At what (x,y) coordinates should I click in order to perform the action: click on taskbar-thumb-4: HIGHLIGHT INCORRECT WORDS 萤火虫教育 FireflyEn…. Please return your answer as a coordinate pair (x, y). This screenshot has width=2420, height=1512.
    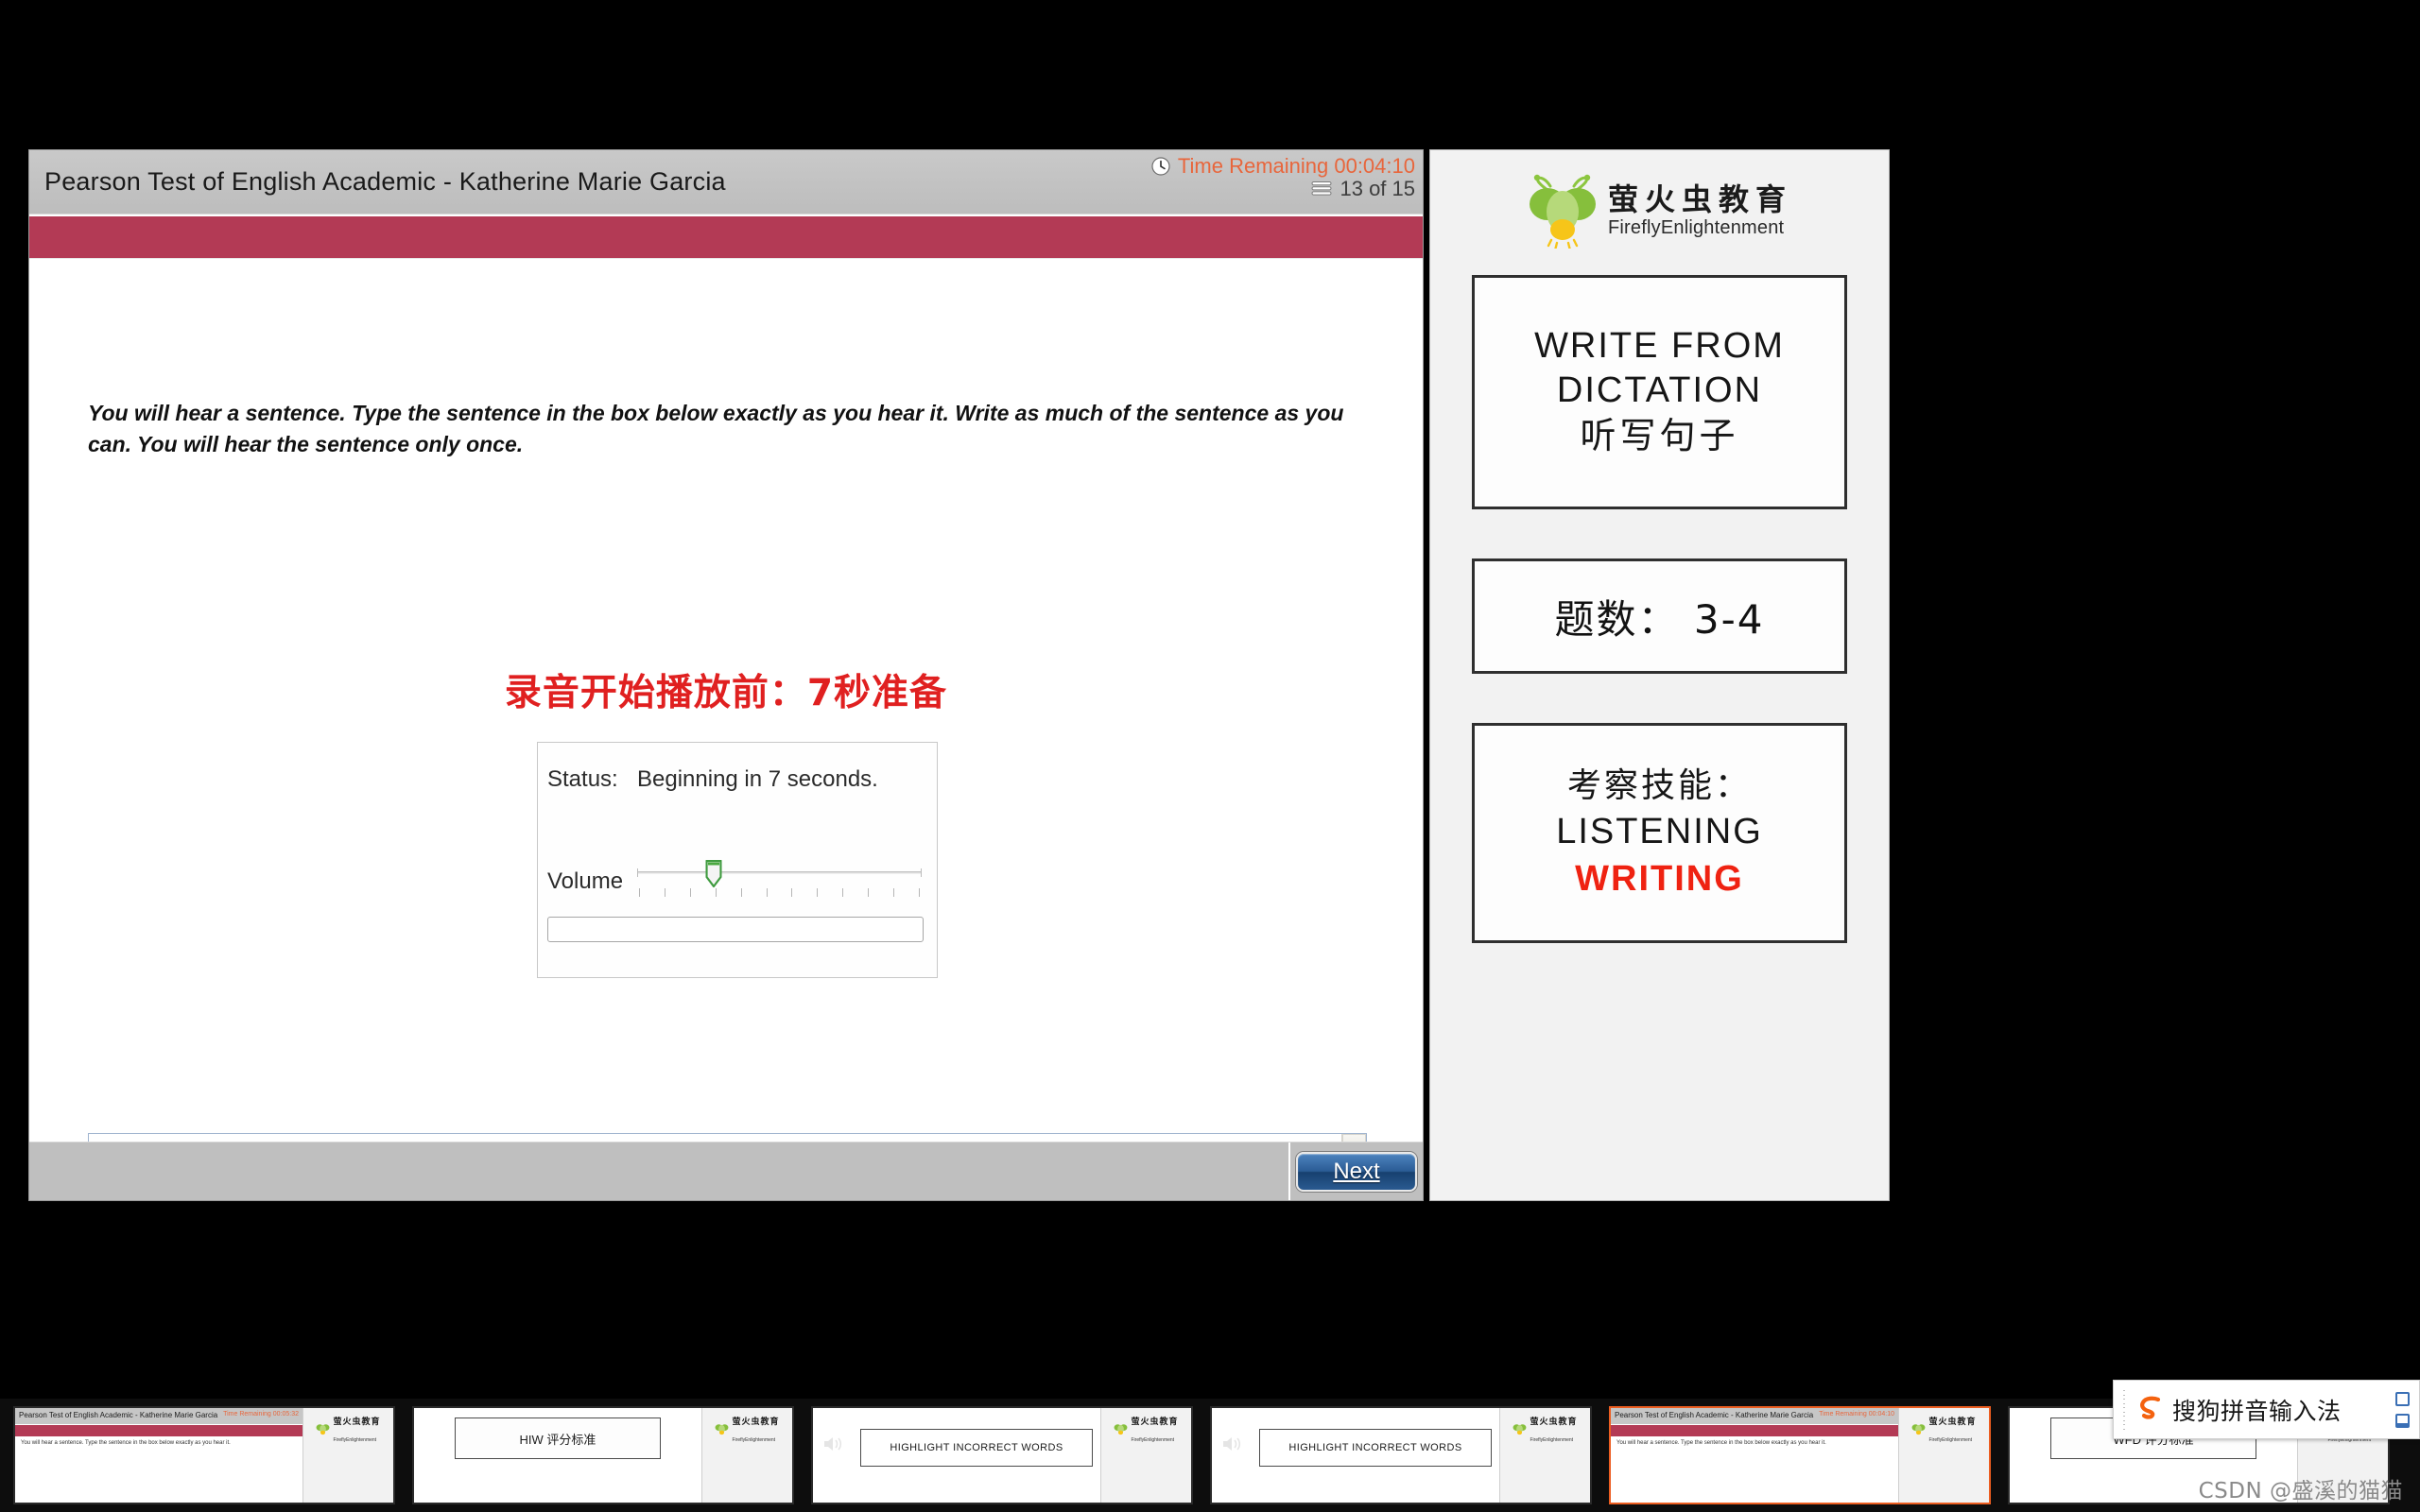
    Looking at the image, I should click on (1401, 1455).